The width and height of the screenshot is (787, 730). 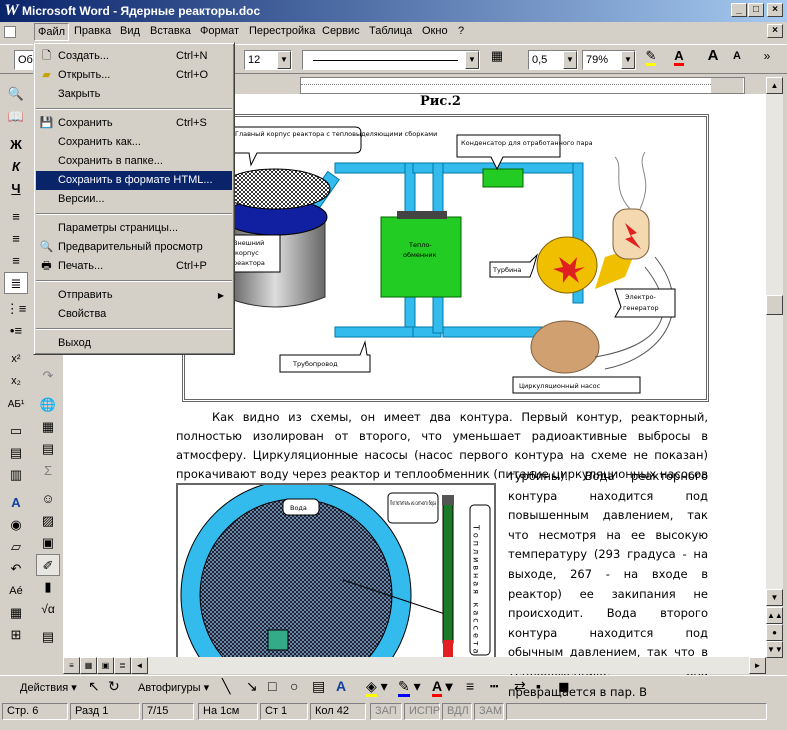 I want to click on status-ext: ВДЛ, so click(x=457, y=711).